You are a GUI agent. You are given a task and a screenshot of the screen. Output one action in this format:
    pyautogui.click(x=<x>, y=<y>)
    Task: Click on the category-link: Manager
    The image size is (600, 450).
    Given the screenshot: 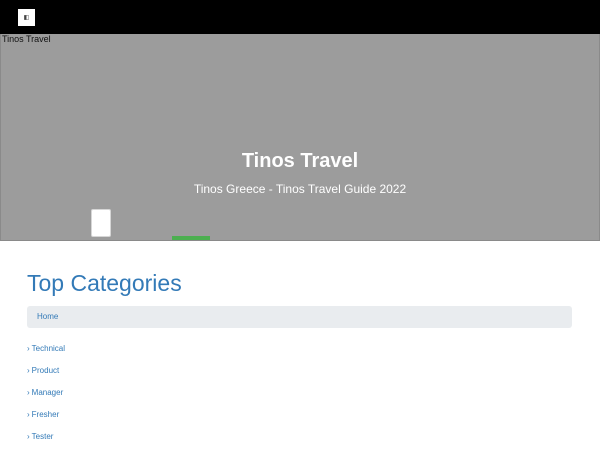 What is the action you would take?
    pyautogui.click(x=48, y=393)
    